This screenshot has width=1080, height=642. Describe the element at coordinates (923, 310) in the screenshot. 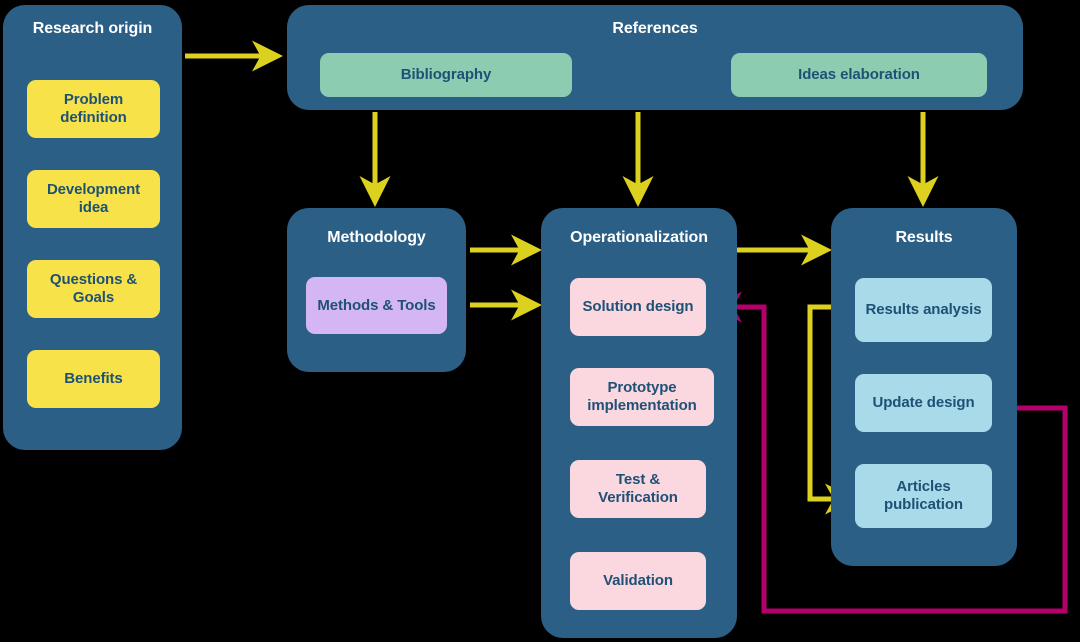

I see `node-results-analysis: Results analysis` at that location.